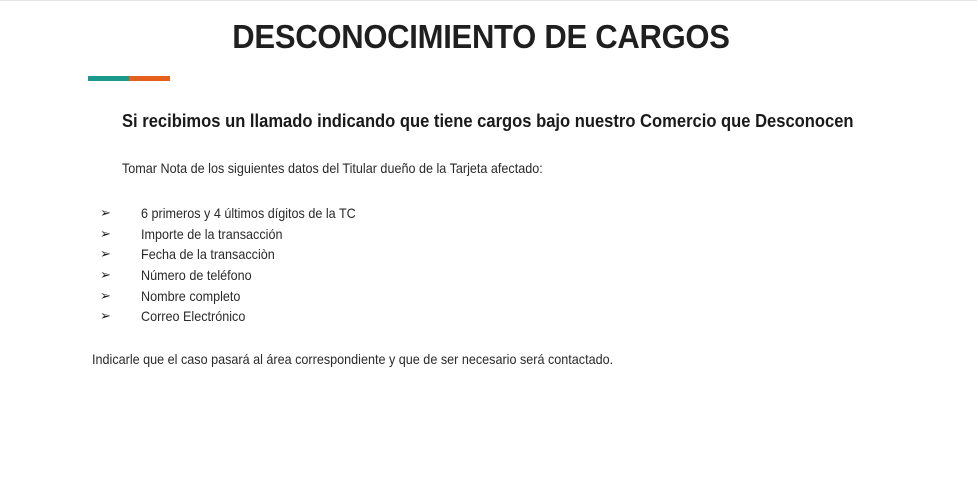 Image resolution: width=977 pixels, height=502 pixels. I want to click on list-item: ➢ Nombre completo, so click(240, 295).